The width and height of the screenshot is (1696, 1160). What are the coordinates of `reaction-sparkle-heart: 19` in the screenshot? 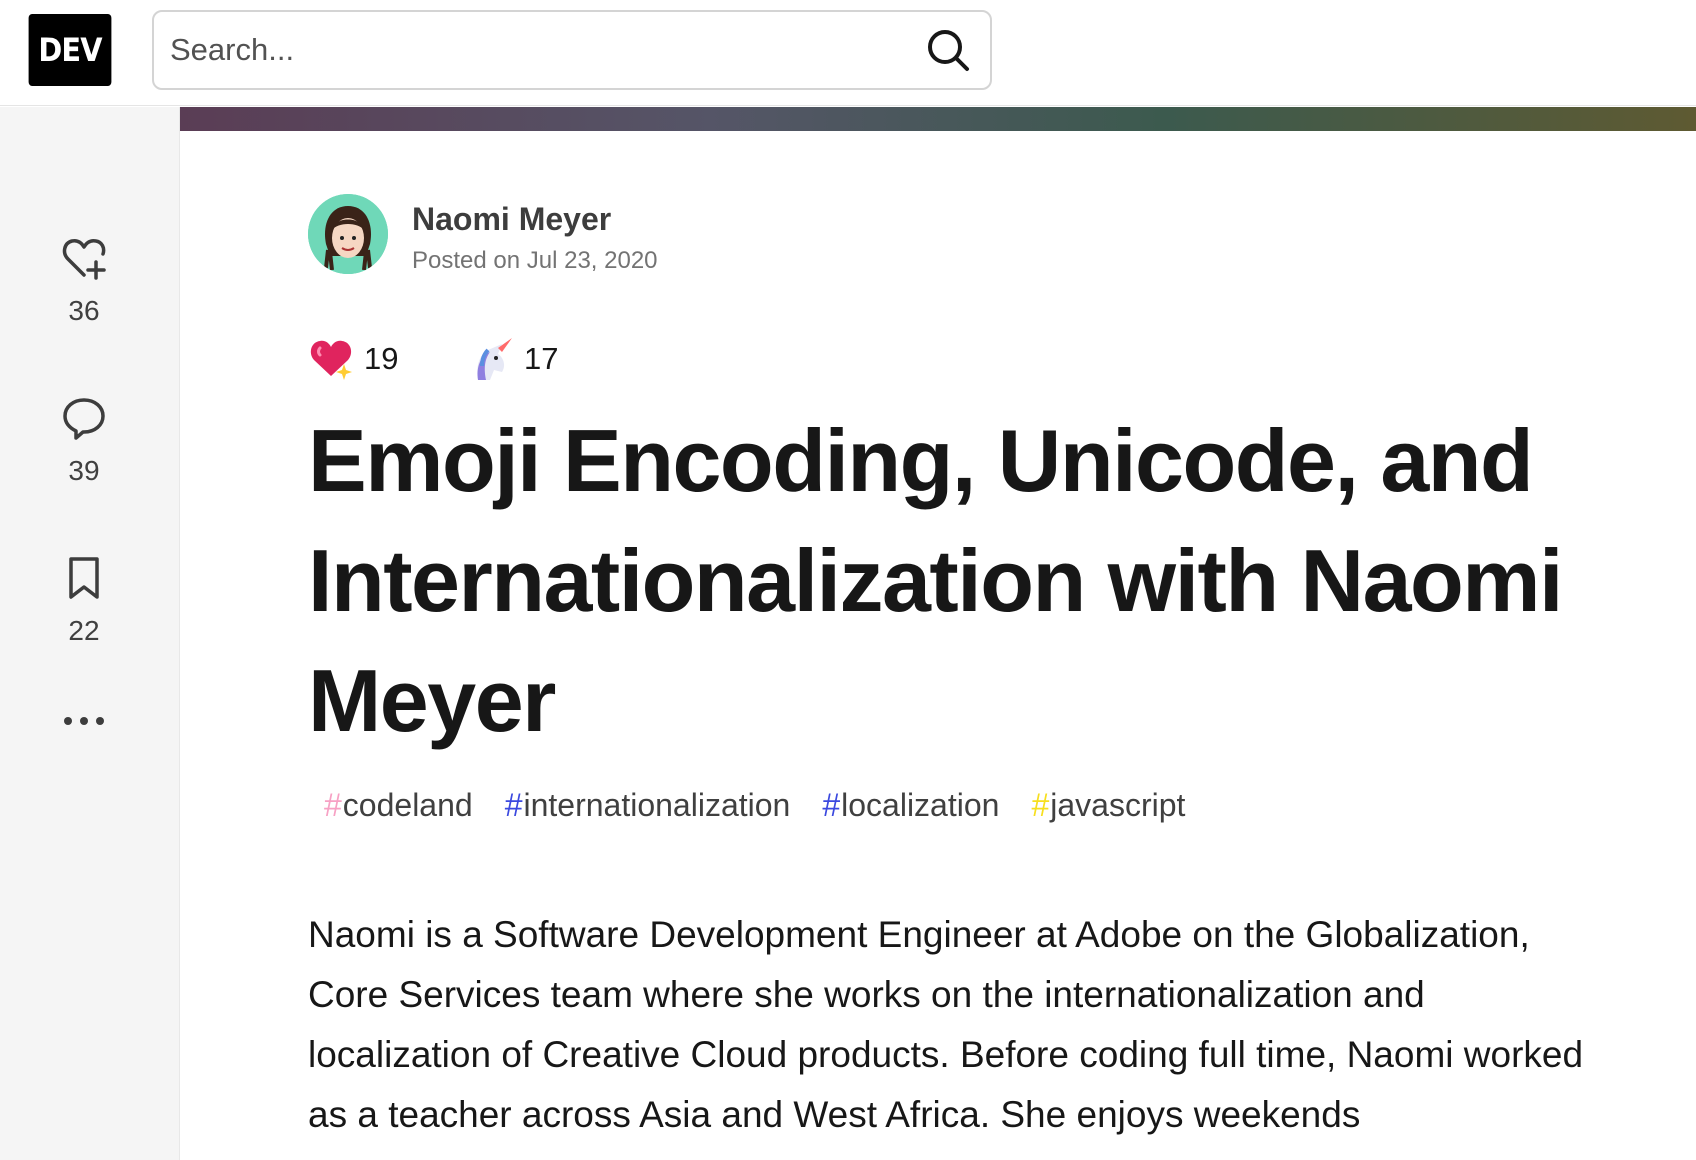 It's located at (353, 359).